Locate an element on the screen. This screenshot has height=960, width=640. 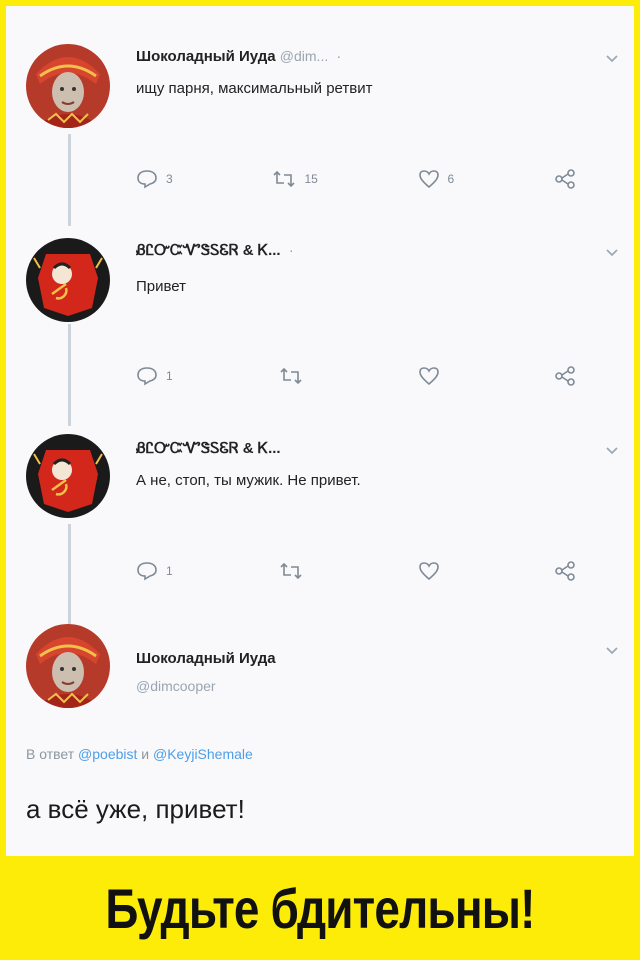
author-name: Шоколадный Иуда @dim... · is located at coordinates (238, 56).